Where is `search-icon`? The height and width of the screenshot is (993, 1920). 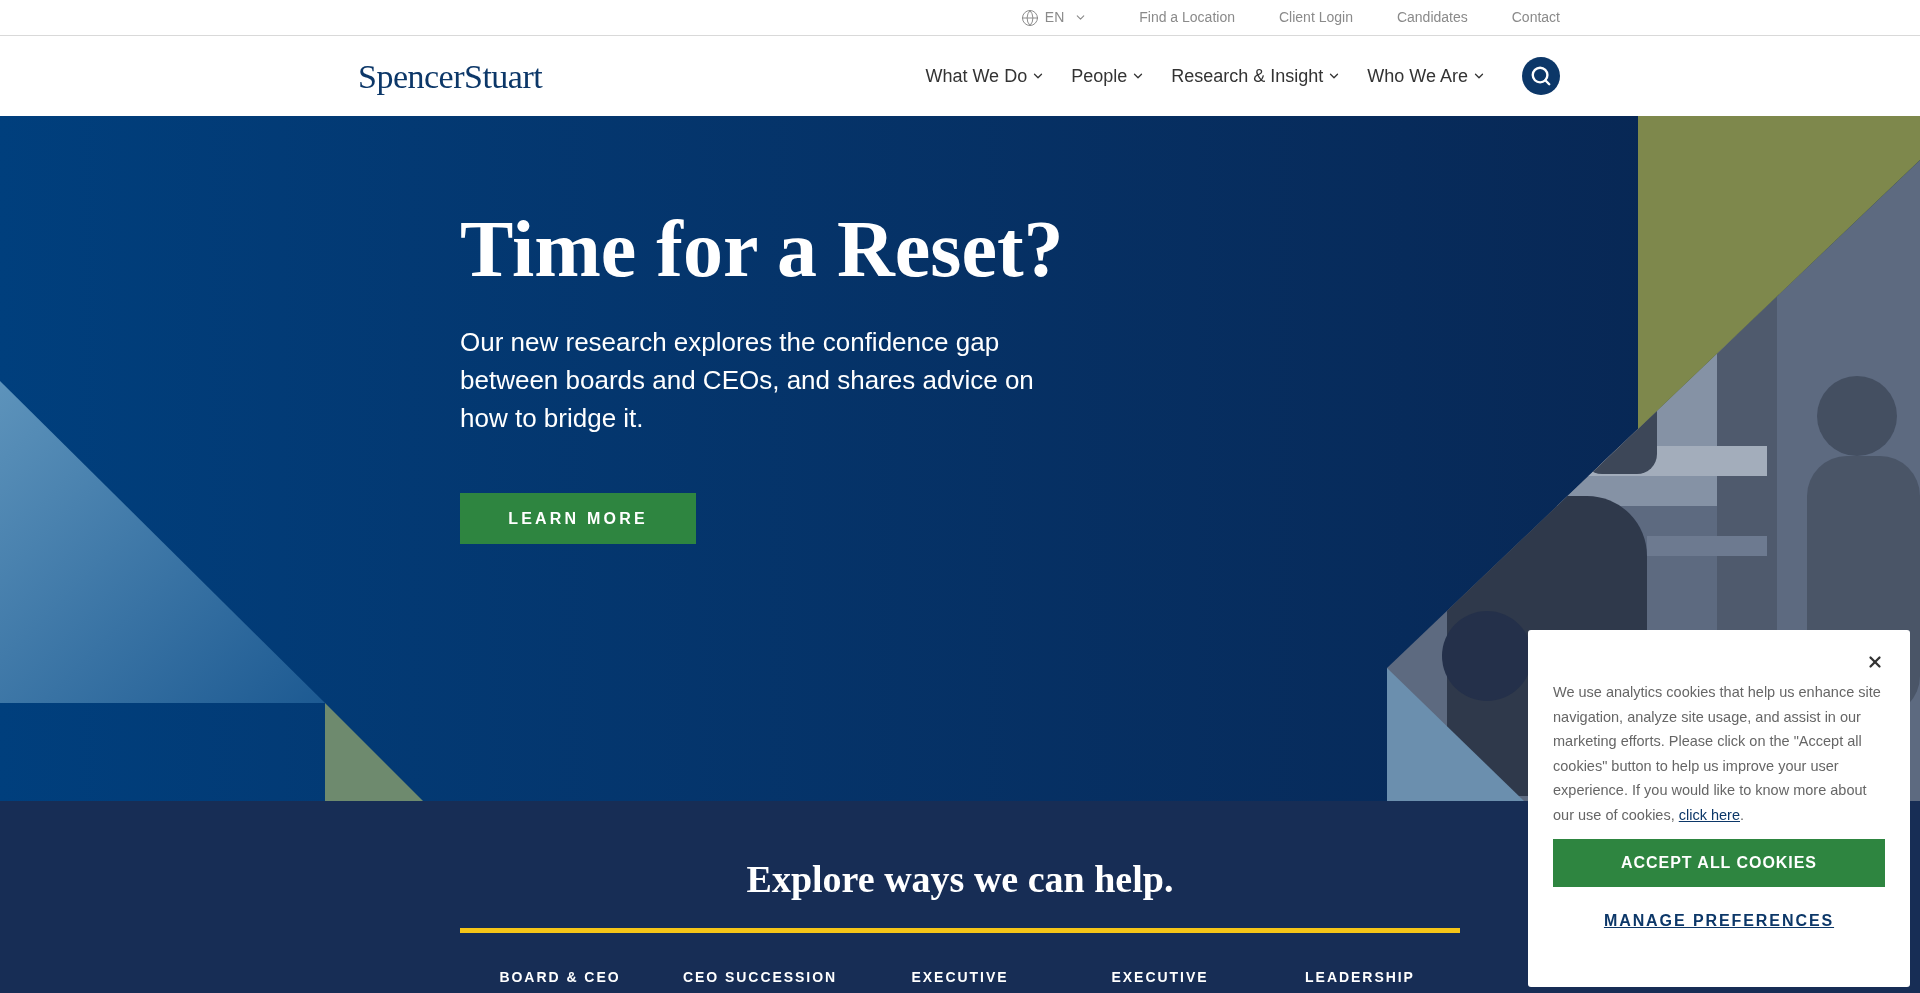 search-icon is located at coordinates (1541, 76).